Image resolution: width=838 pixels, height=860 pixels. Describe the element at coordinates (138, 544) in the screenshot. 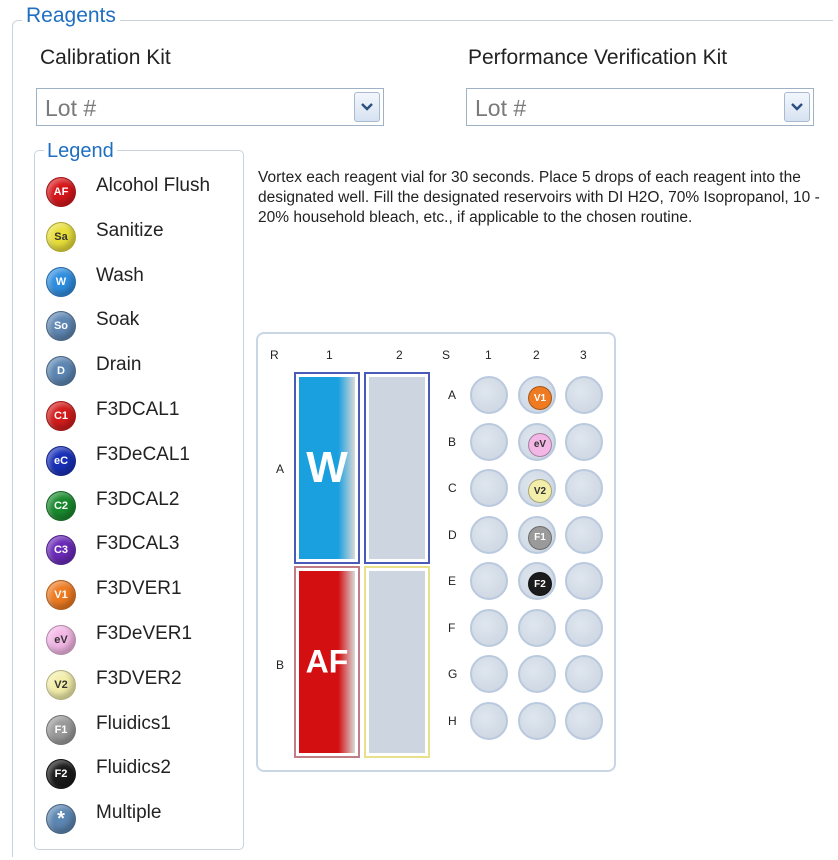

I see `legend-item-label: F3DCAL3` at that location.